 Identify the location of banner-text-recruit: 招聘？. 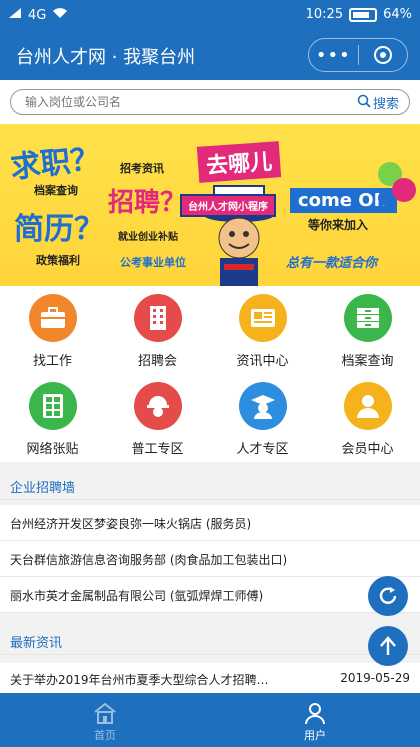
(147, 203).